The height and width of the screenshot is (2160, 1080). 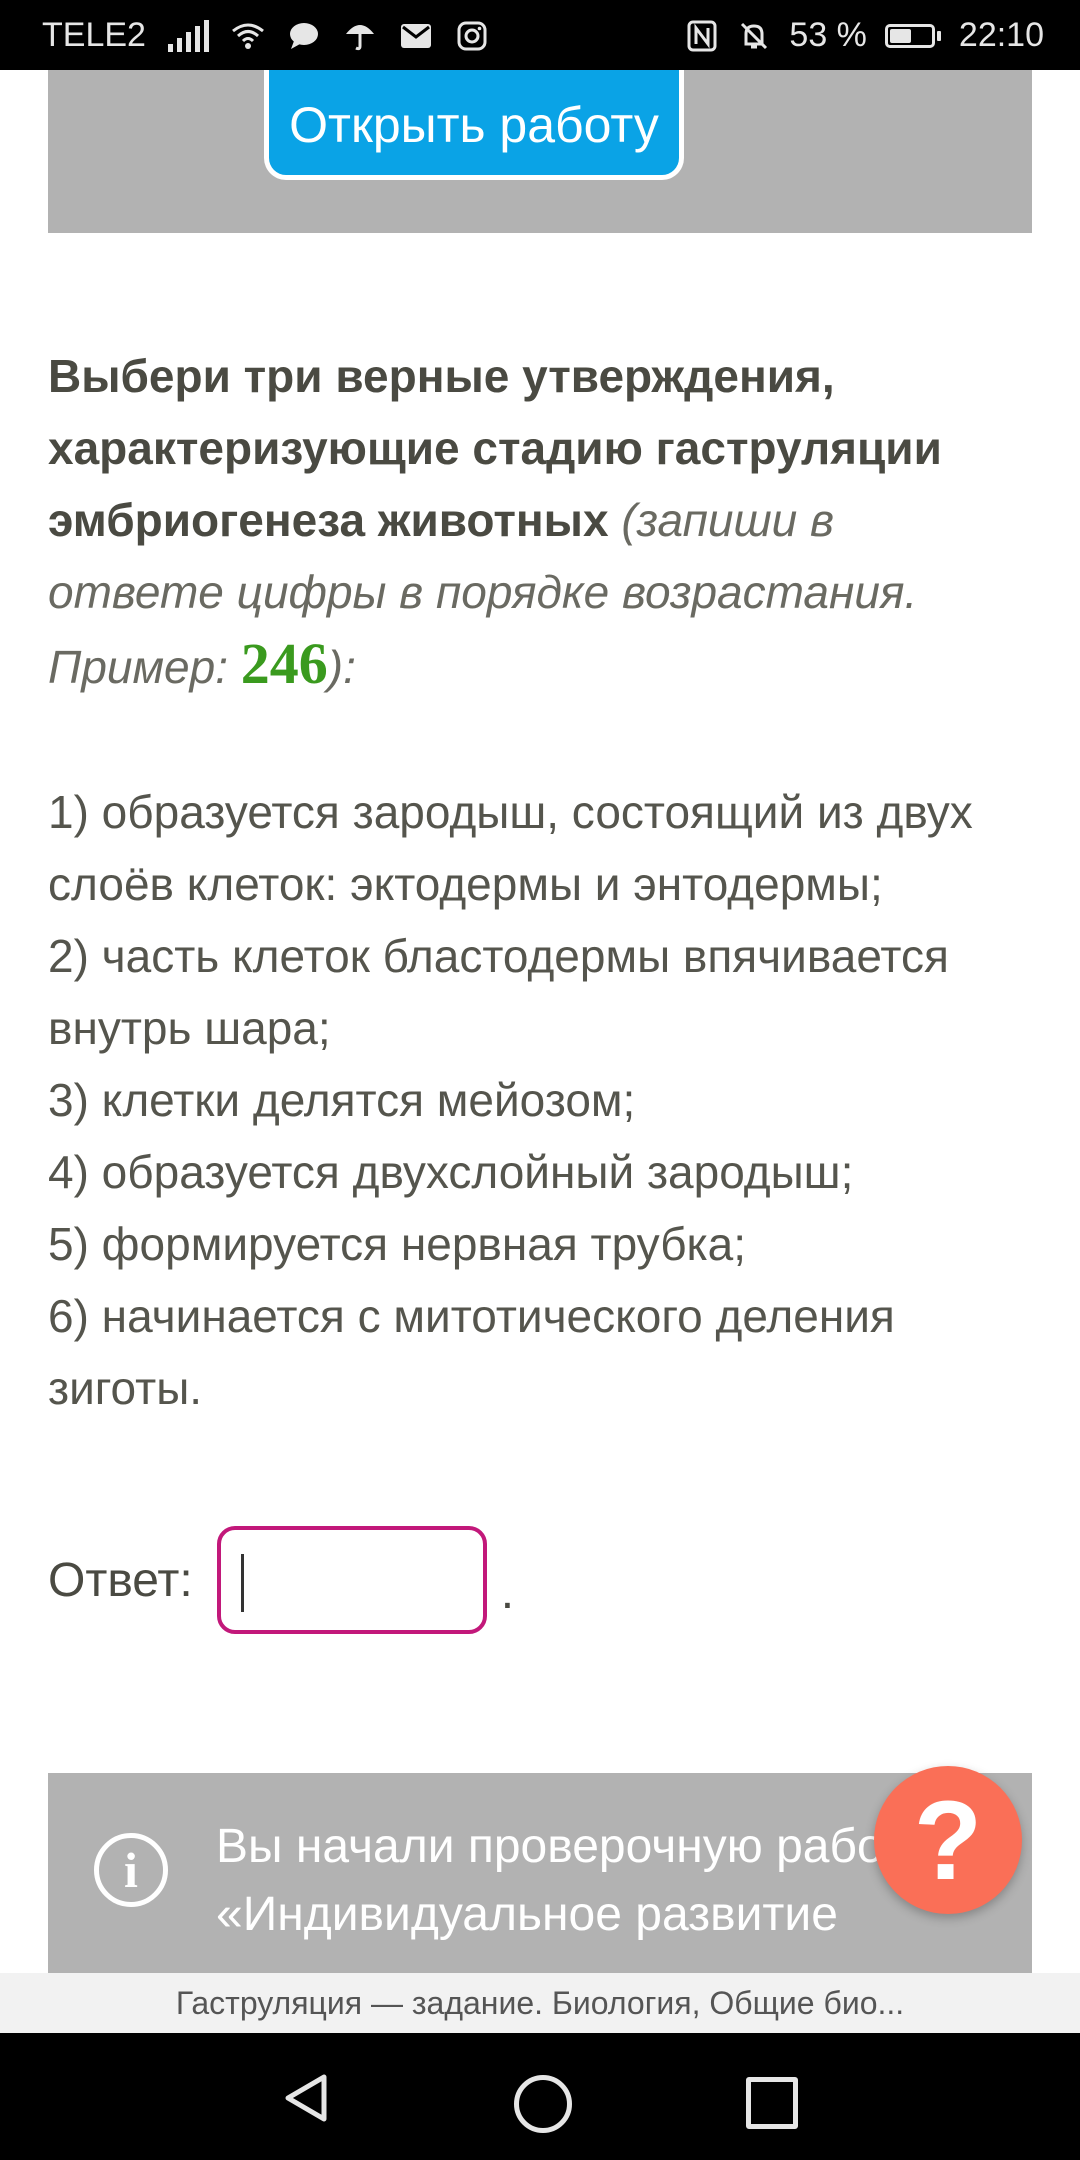 I want to click on help-button: ?, so click(x=948, y=1840).